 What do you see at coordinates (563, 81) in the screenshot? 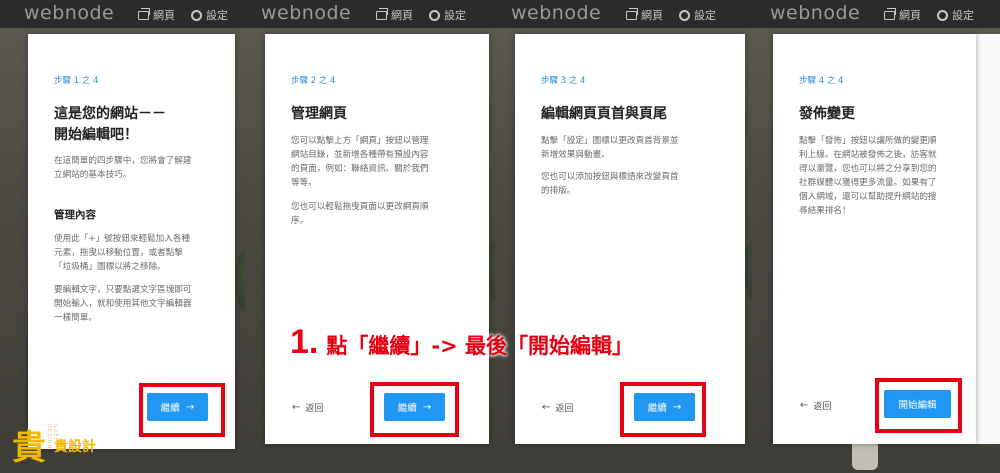
I see `step-label: 步驟 3 之 4` at bounding box center [563, 81].